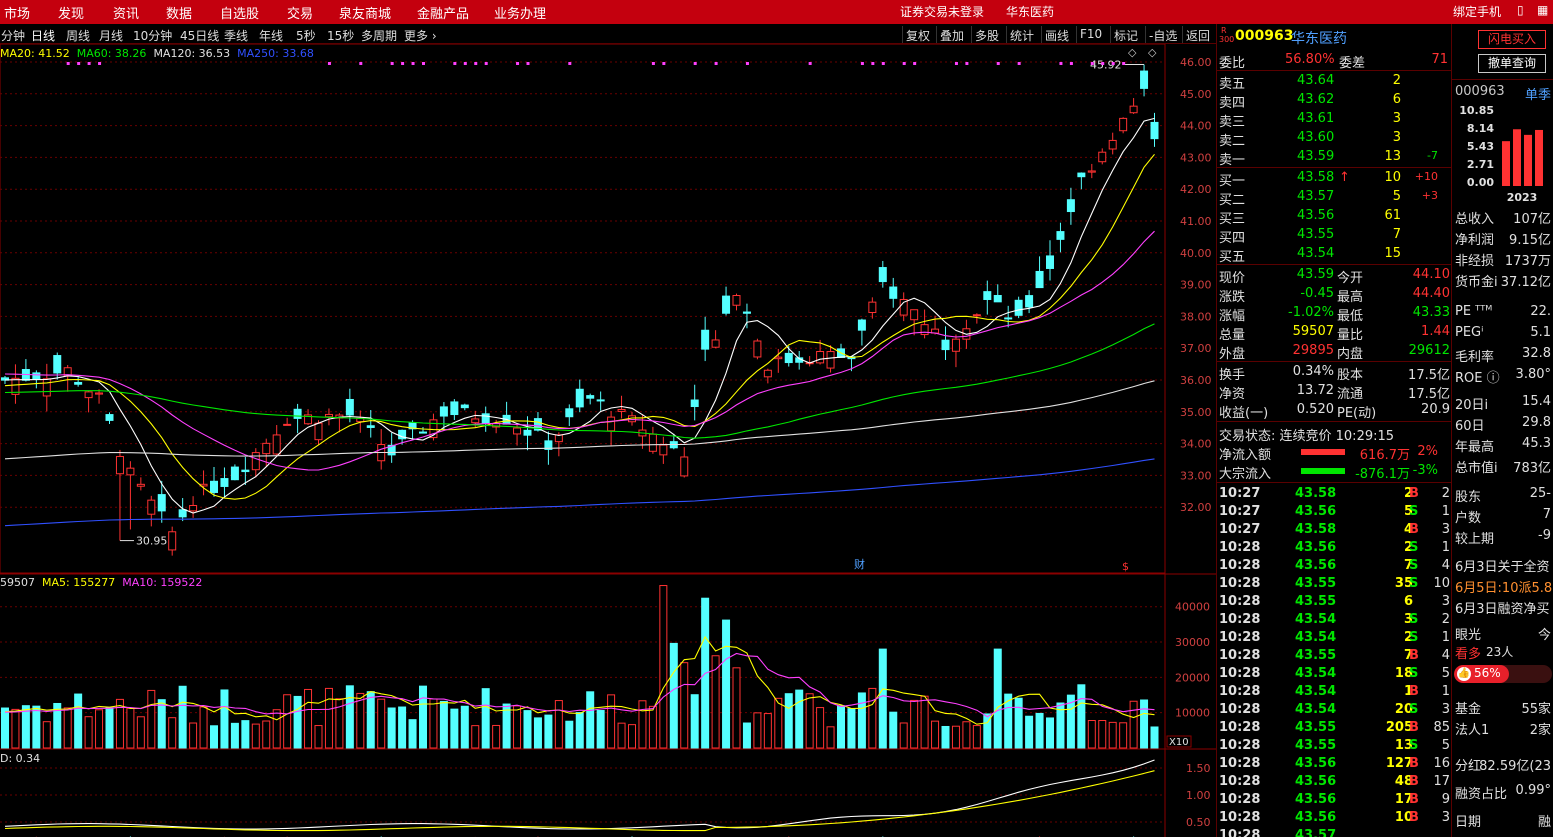 This screenshot has width=1553, height=837. Describe the element at coordinates (179, 12) in the screenshot. I see `menu-data: 数据` at that location.